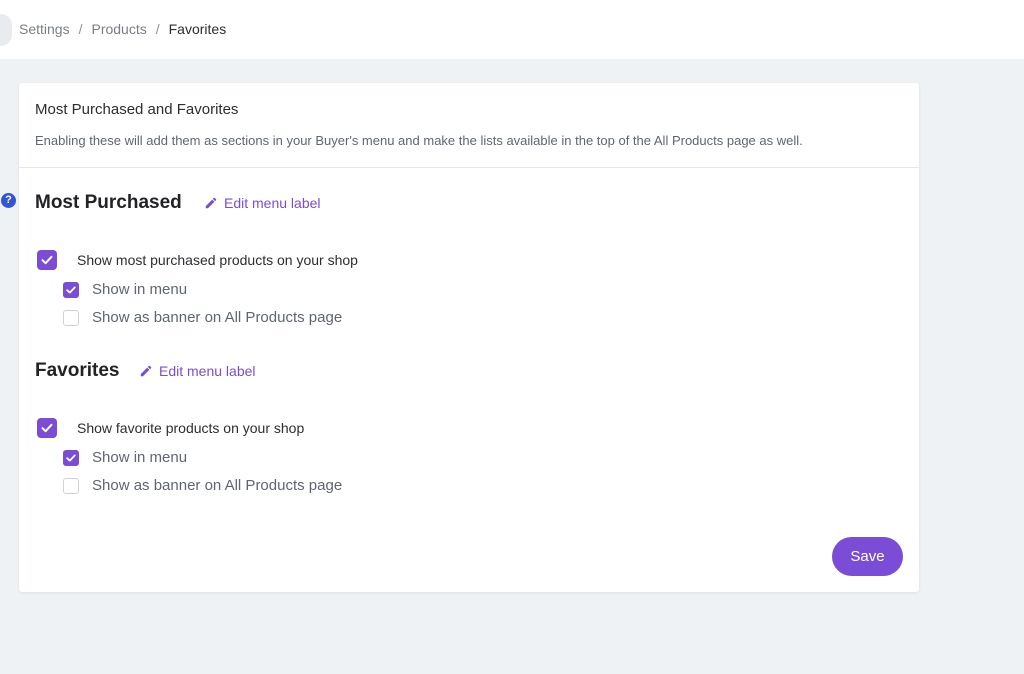 The image size is (1024, 674). What do you see at coordinates (512, 29) in the screenshot?
I see `top-bar: Settings / Products / Favorites` at bounding box center [512, 29].